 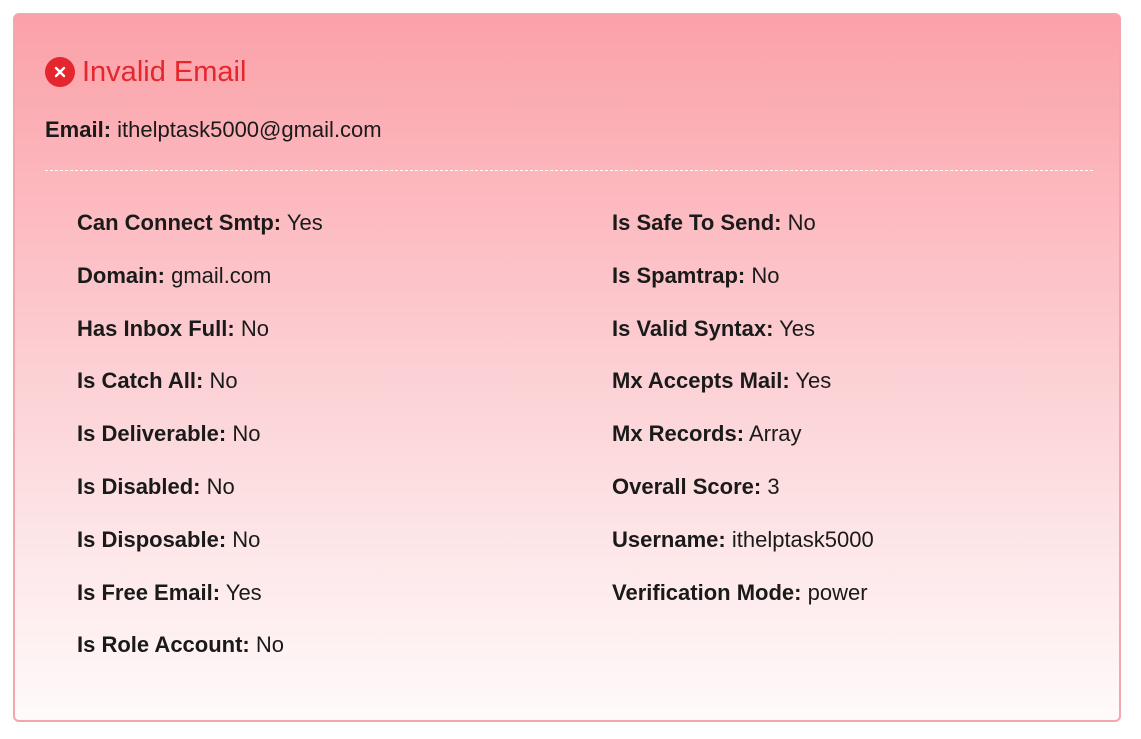 I want to click on field-label: Is Disabled:, so click(x=139, y=486).